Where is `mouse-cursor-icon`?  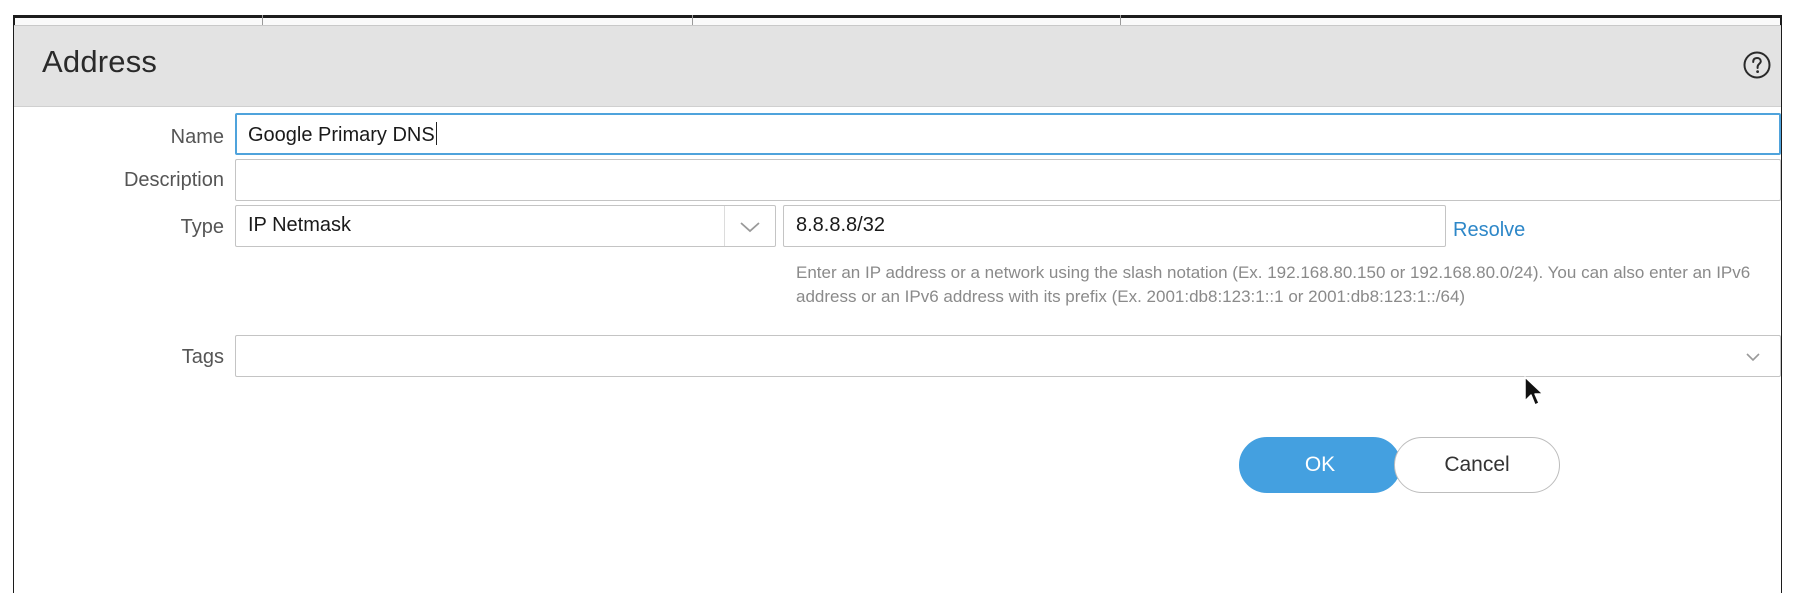 mouse-cursor-icon is located at coordinates (1534, 391).